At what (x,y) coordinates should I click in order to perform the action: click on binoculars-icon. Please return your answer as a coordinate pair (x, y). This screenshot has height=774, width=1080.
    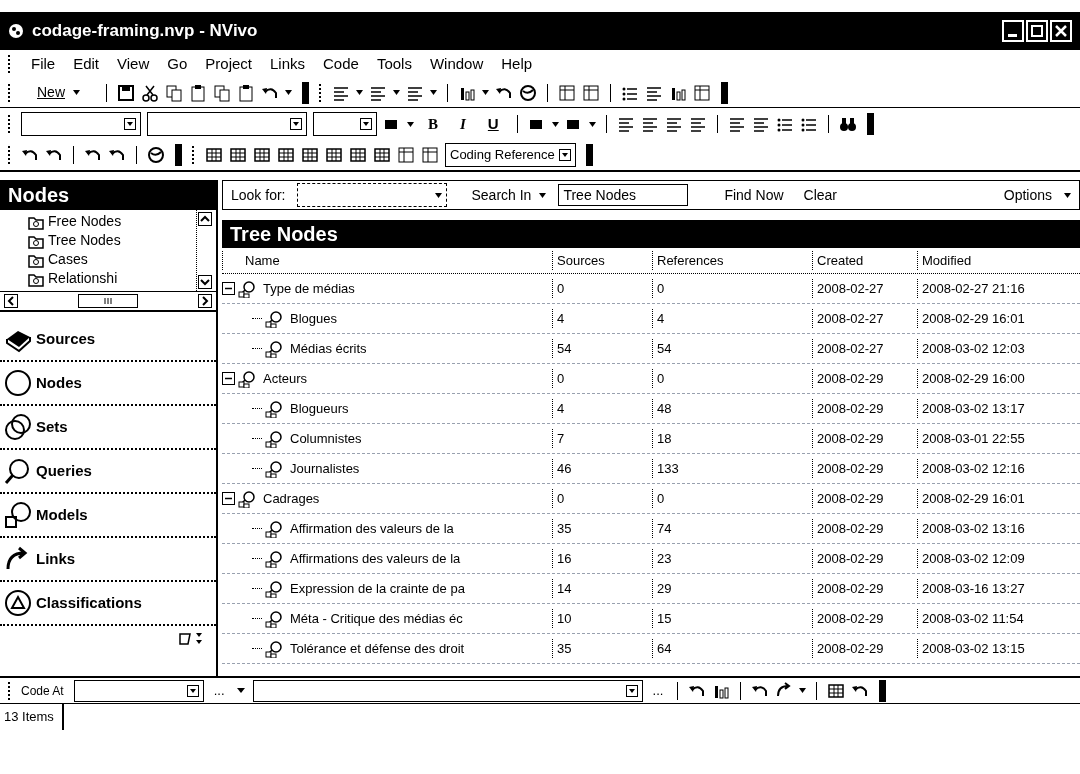
    Looking at the image, I should click on (847, 124).